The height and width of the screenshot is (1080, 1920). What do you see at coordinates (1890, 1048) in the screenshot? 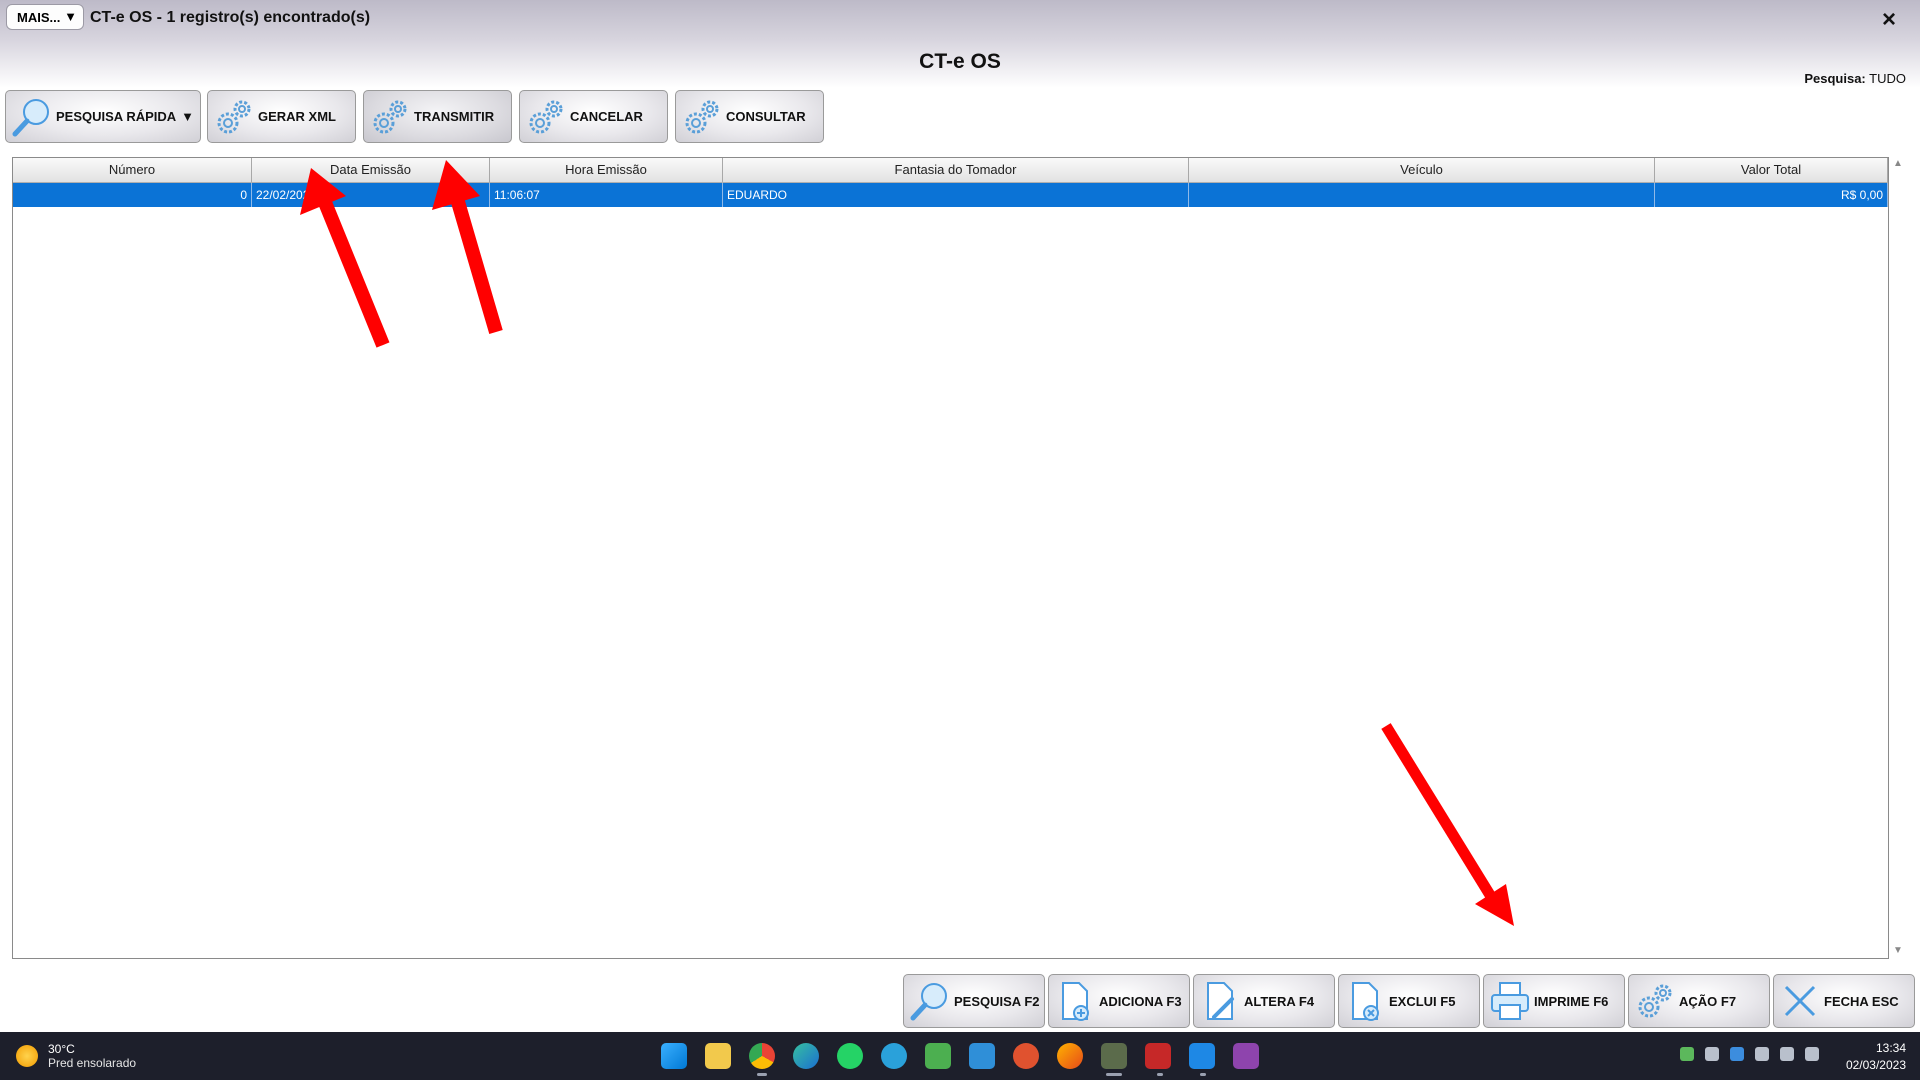
I see `clock-time: 13:34` at bounding box center [1890, 1048].